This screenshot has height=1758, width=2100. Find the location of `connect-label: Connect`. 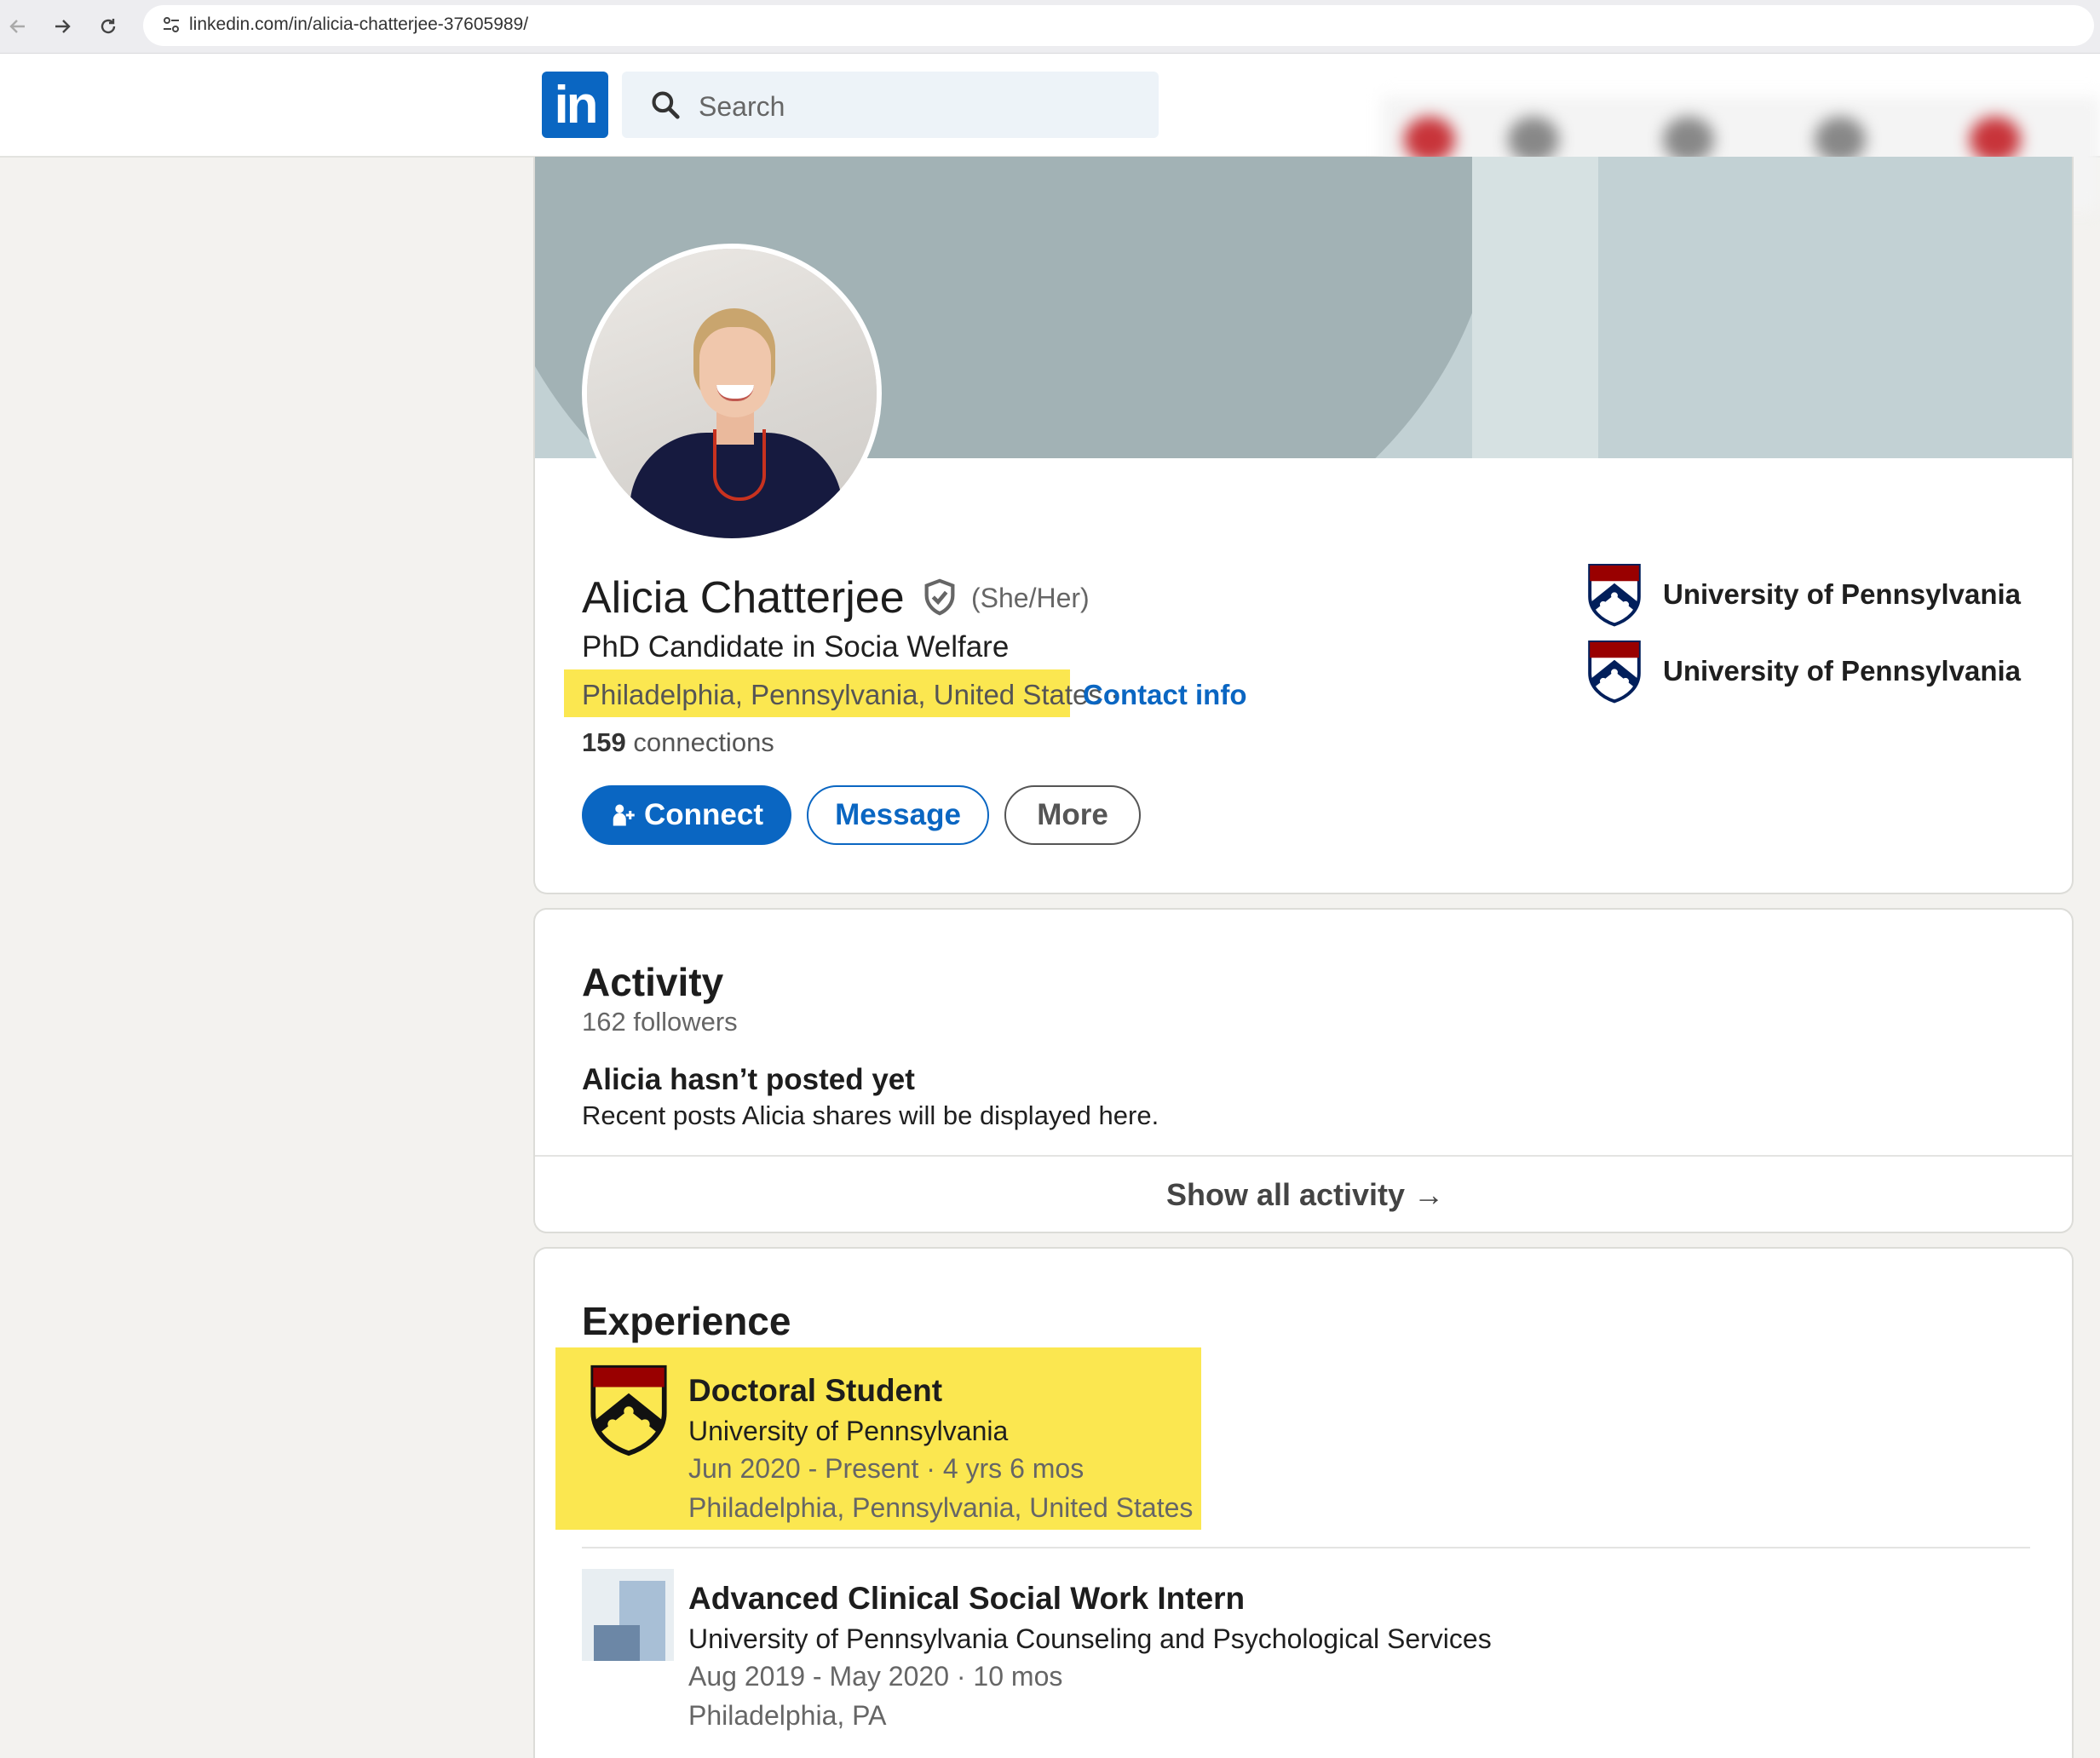

connect-label: Connect is located at coordinates (704, 814).